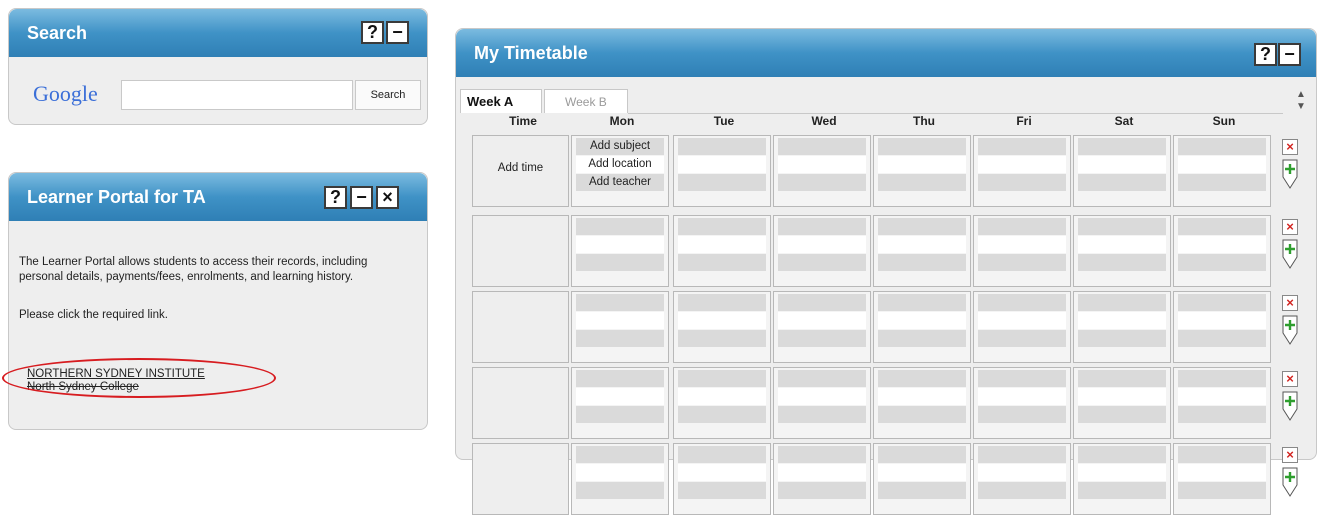 The height and width of the screenshot is (515, 1323). I want to click on tab-week-a: Week A, so click(501, 101).